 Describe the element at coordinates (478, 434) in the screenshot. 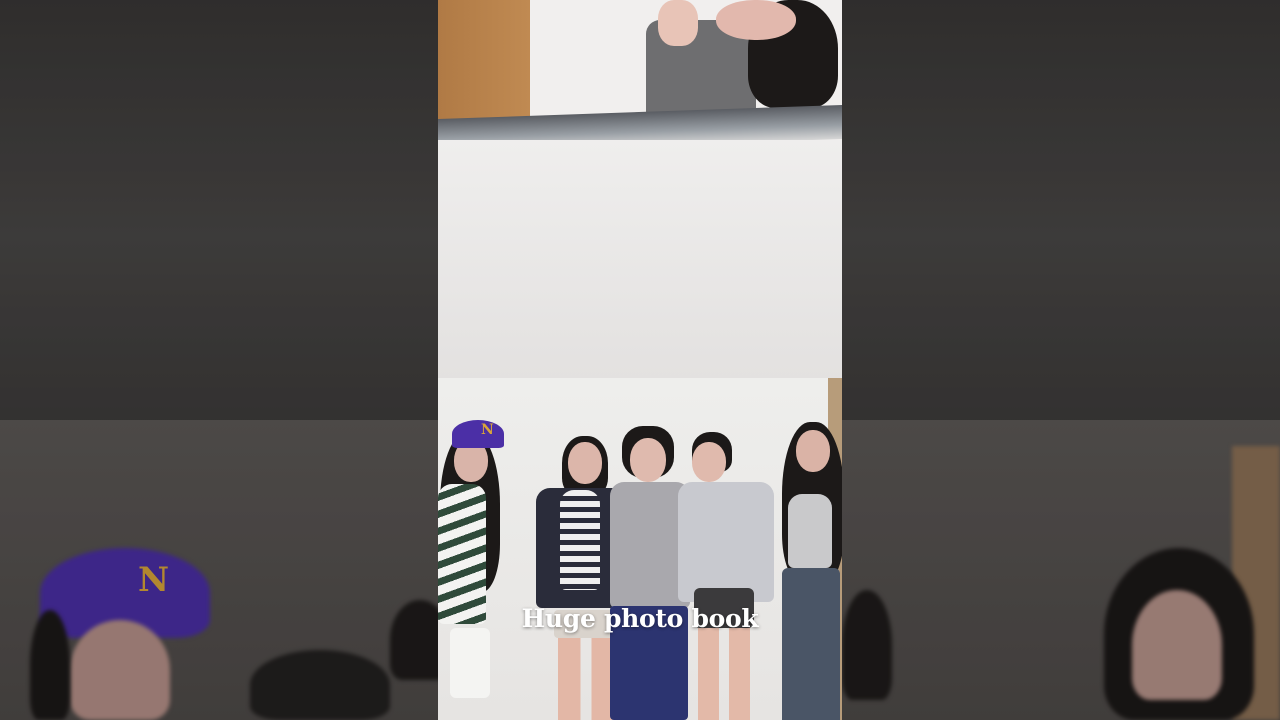

I see `purple-cap` at that location.